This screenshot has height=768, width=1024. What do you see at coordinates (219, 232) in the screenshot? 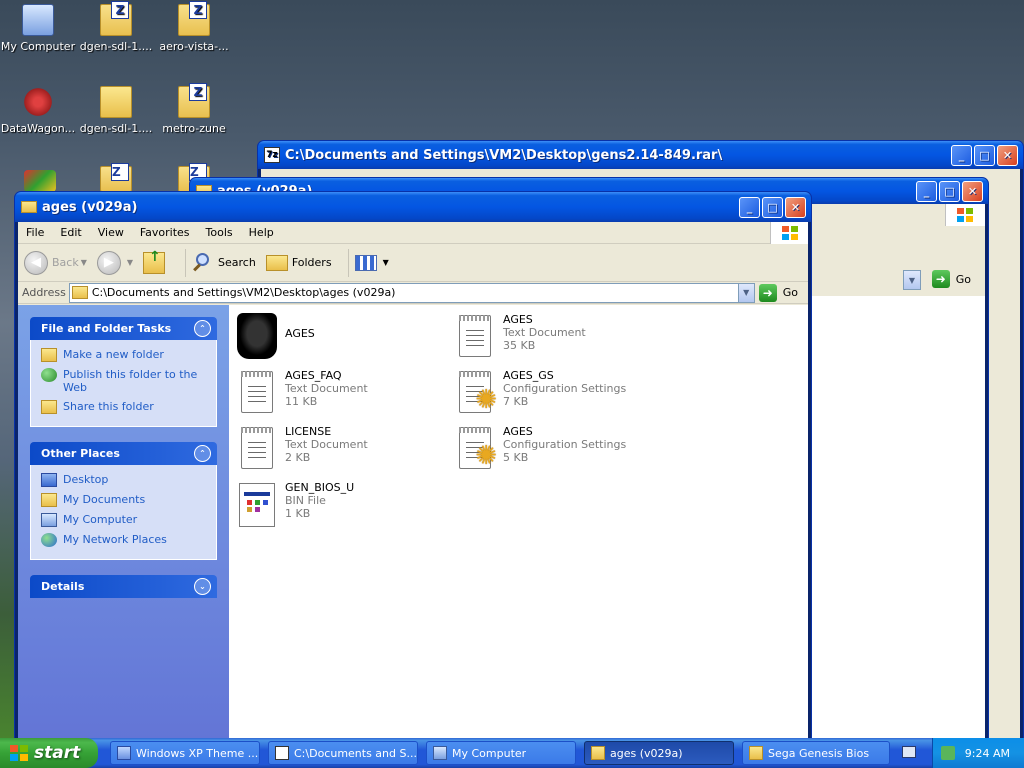
I see `menu-tools: Tools` at bounding box center [219, 232].